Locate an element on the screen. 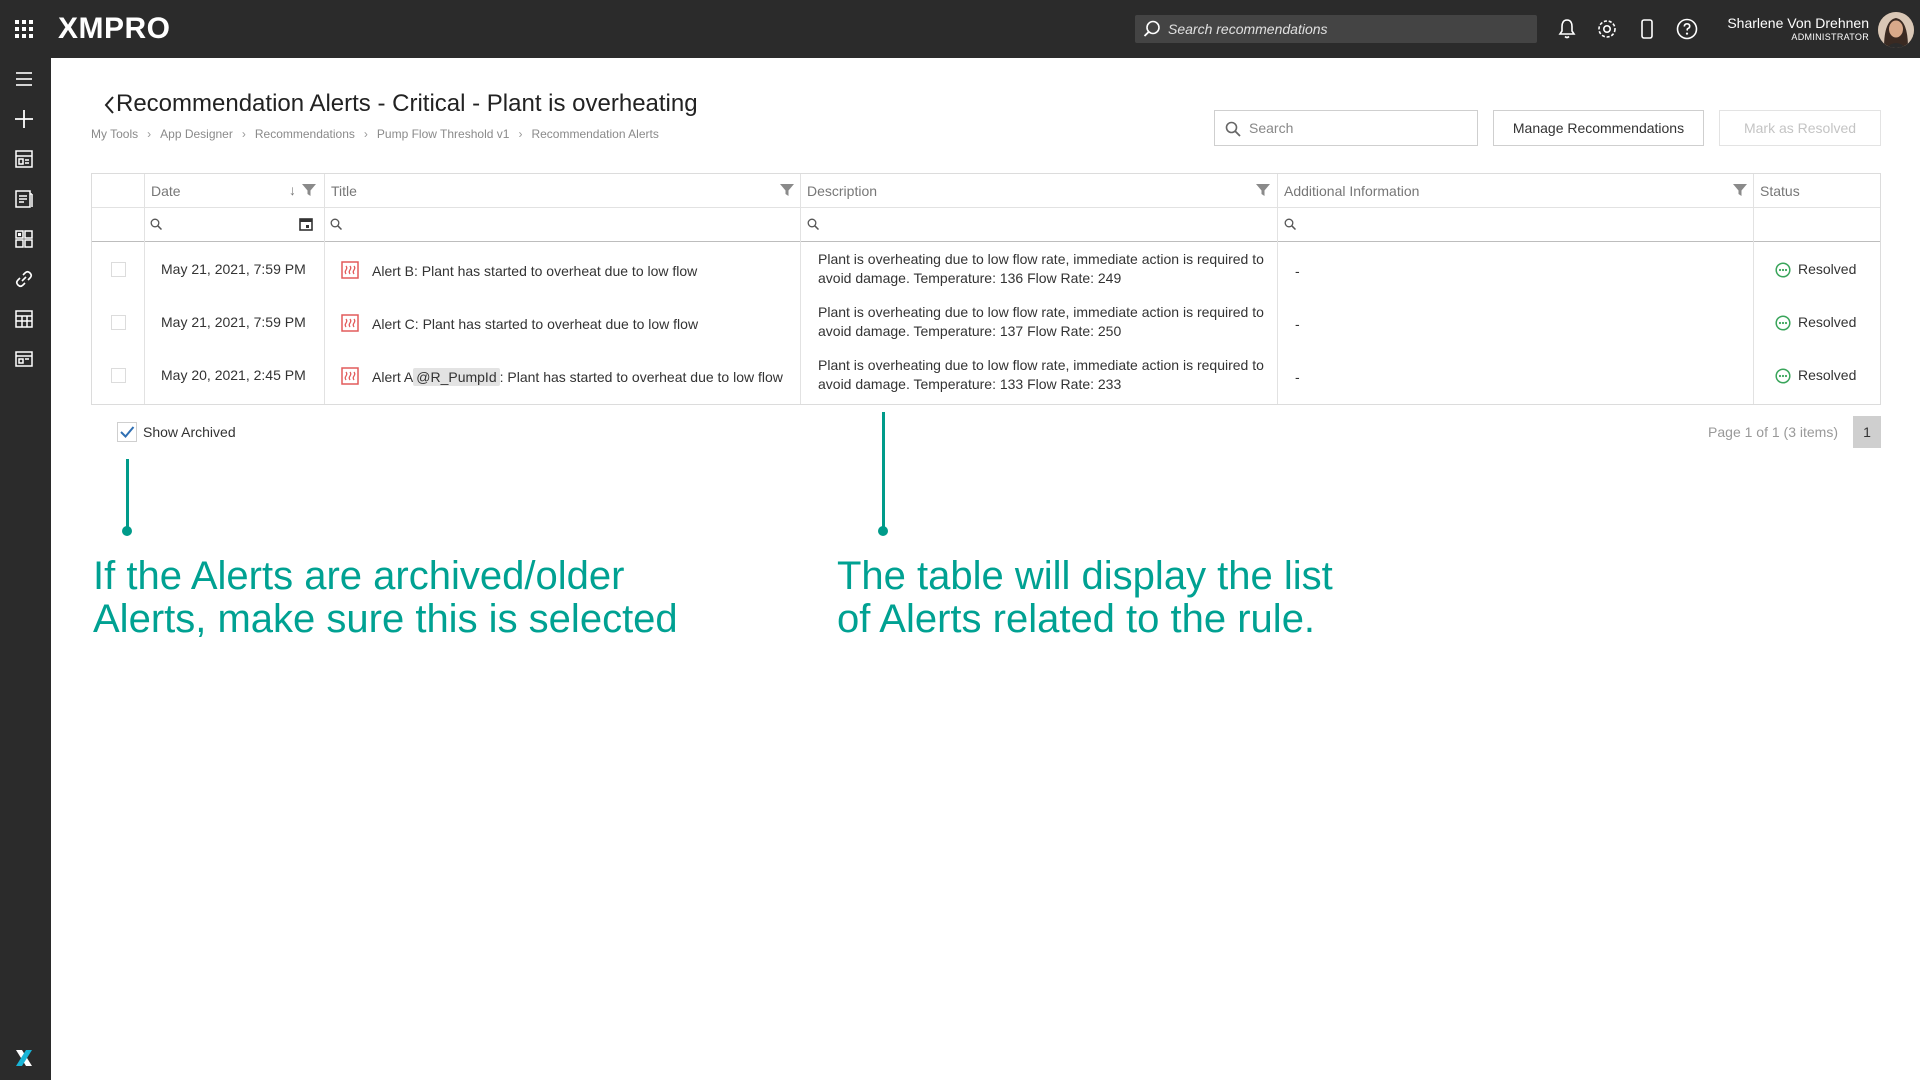  back-chevron-icon is located at coordinates (109, 105).